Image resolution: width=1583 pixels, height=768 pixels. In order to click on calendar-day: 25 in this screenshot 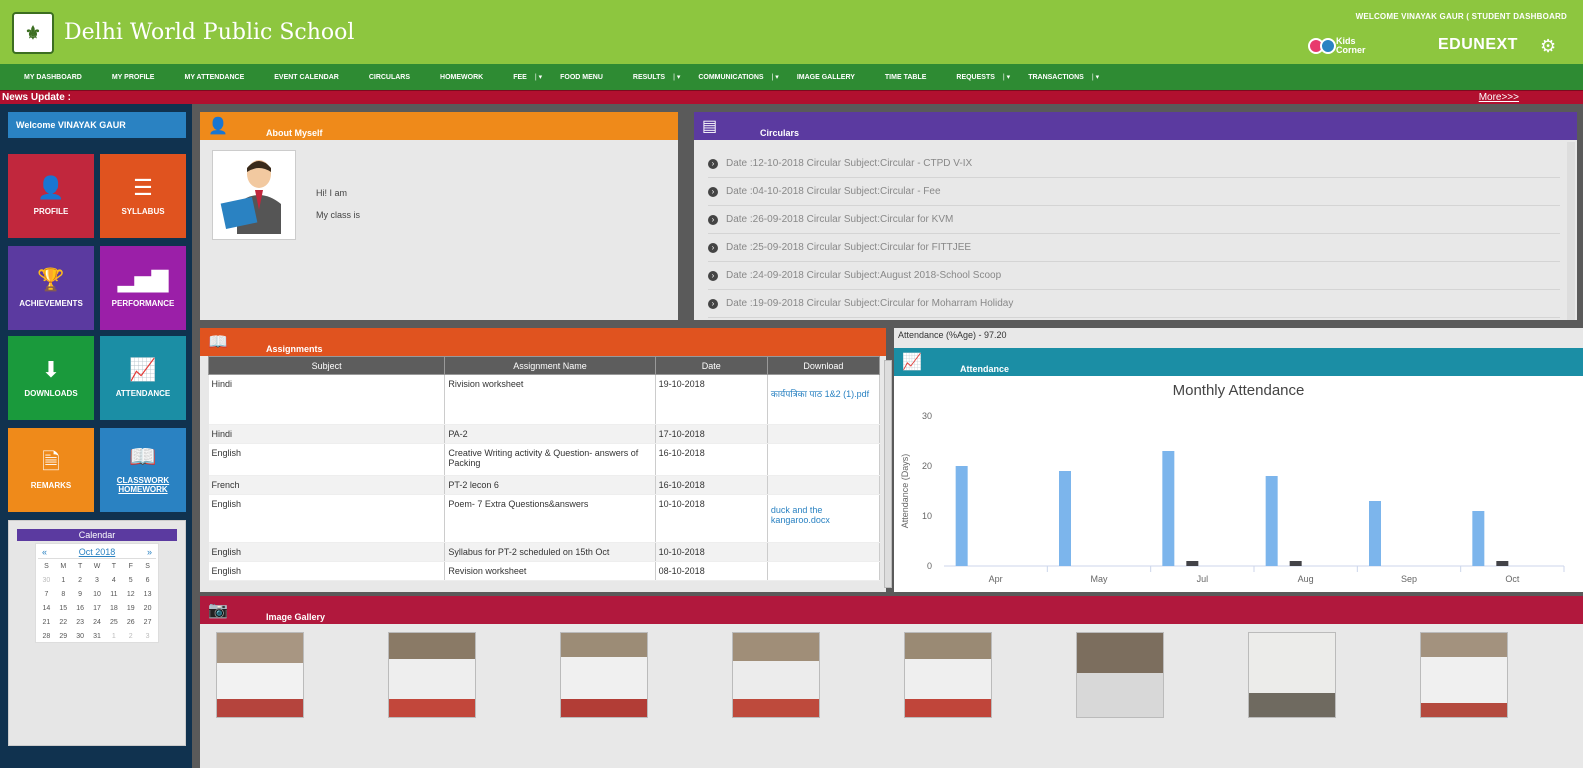, I will do `click(113, 622)`.